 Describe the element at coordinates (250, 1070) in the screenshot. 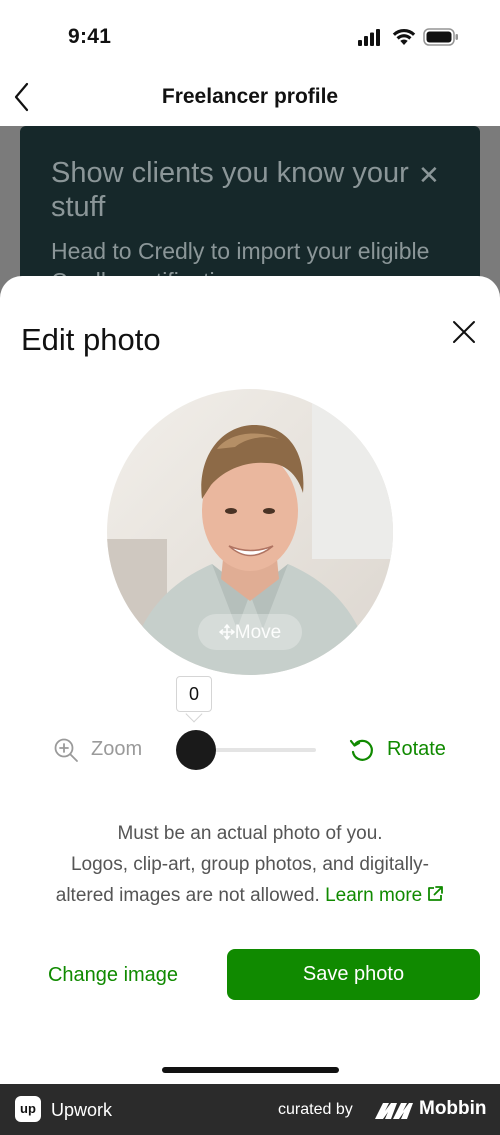

I see `home-indicator` at that location.